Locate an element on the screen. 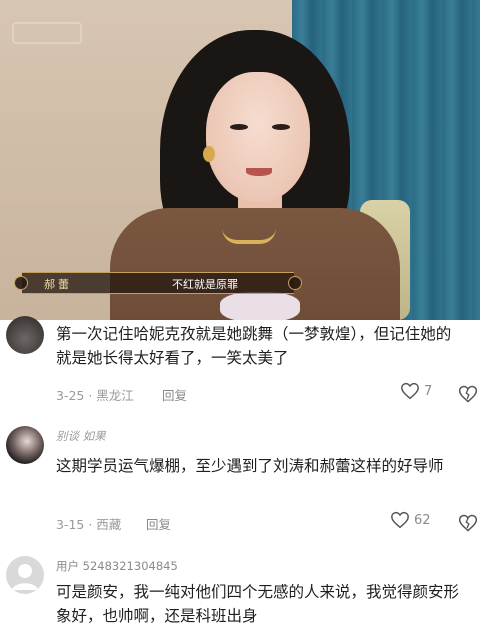 Image resolution: width=480 pixels, height=640 pixels. comment-username: 别谈 如果 is located at coordinates (81, 436).